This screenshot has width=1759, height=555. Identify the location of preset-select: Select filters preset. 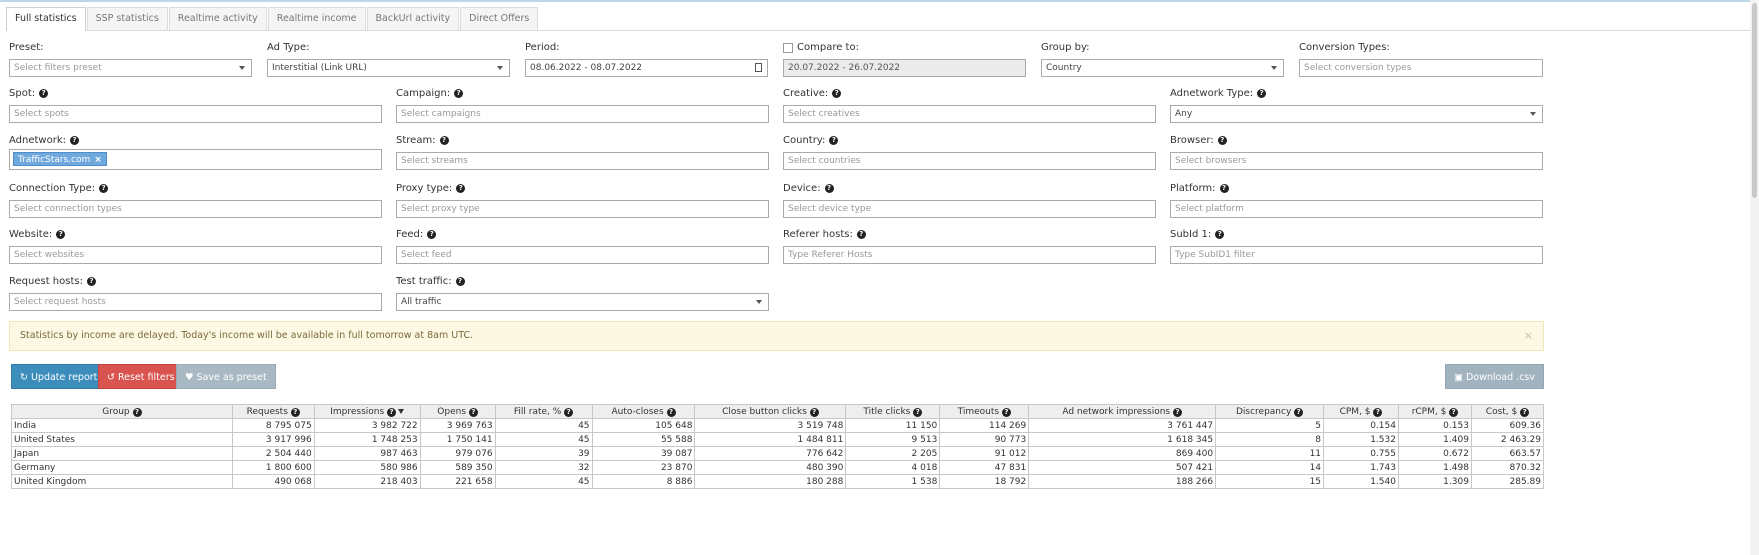
(130, 68).